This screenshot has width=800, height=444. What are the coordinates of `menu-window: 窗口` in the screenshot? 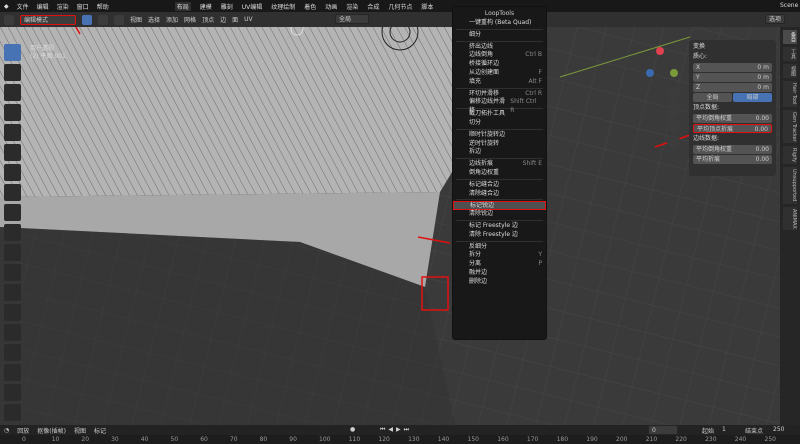 It's located at (83, 6).